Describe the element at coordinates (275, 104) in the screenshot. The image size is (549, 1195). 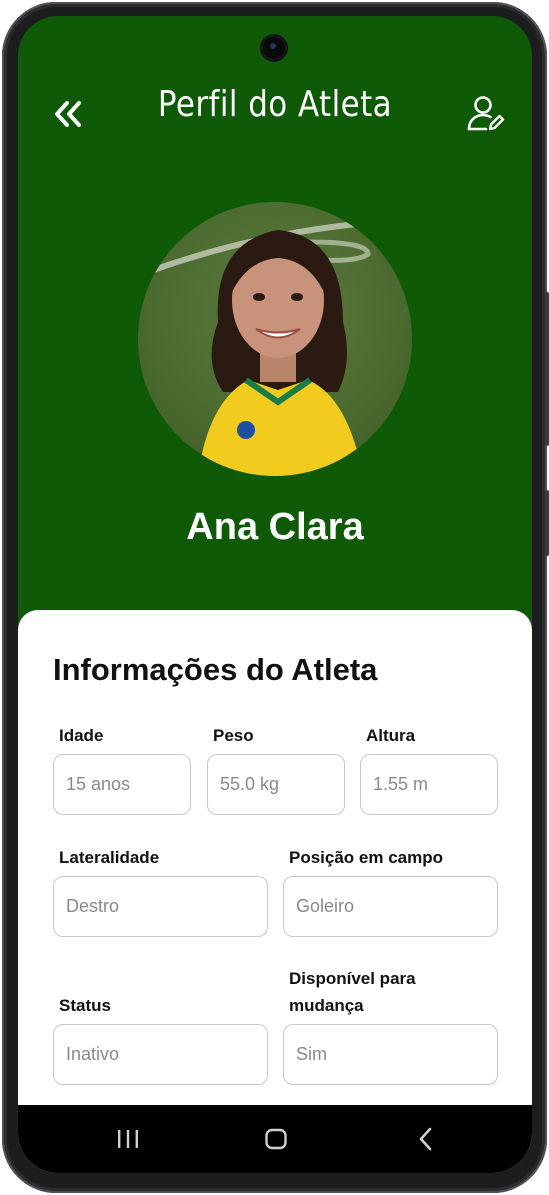
I see `page-title: Perfil do Atleta` at that location.